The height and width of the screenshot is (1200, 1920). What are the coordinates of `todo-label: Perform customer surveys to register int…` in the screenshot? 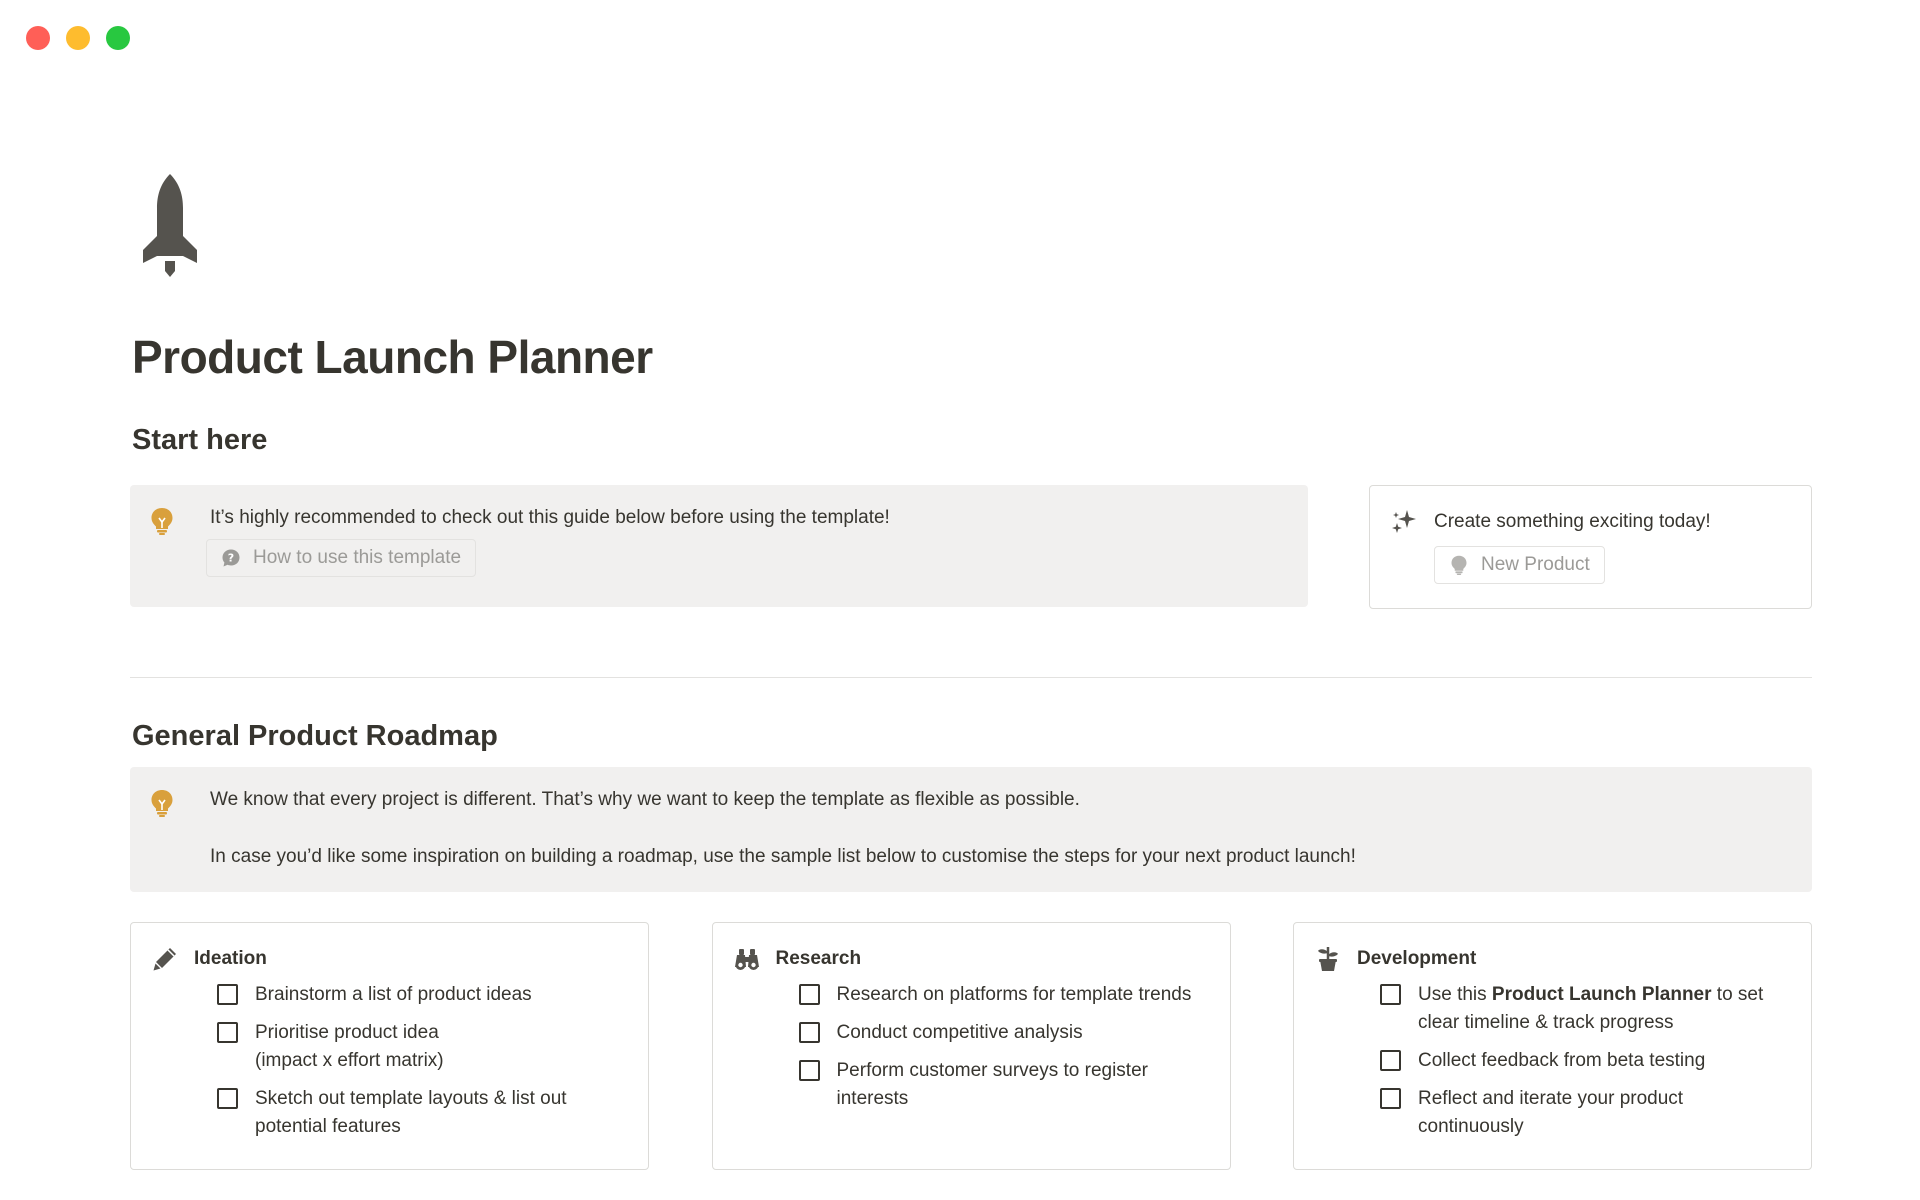 It's located at (1007, 1085).